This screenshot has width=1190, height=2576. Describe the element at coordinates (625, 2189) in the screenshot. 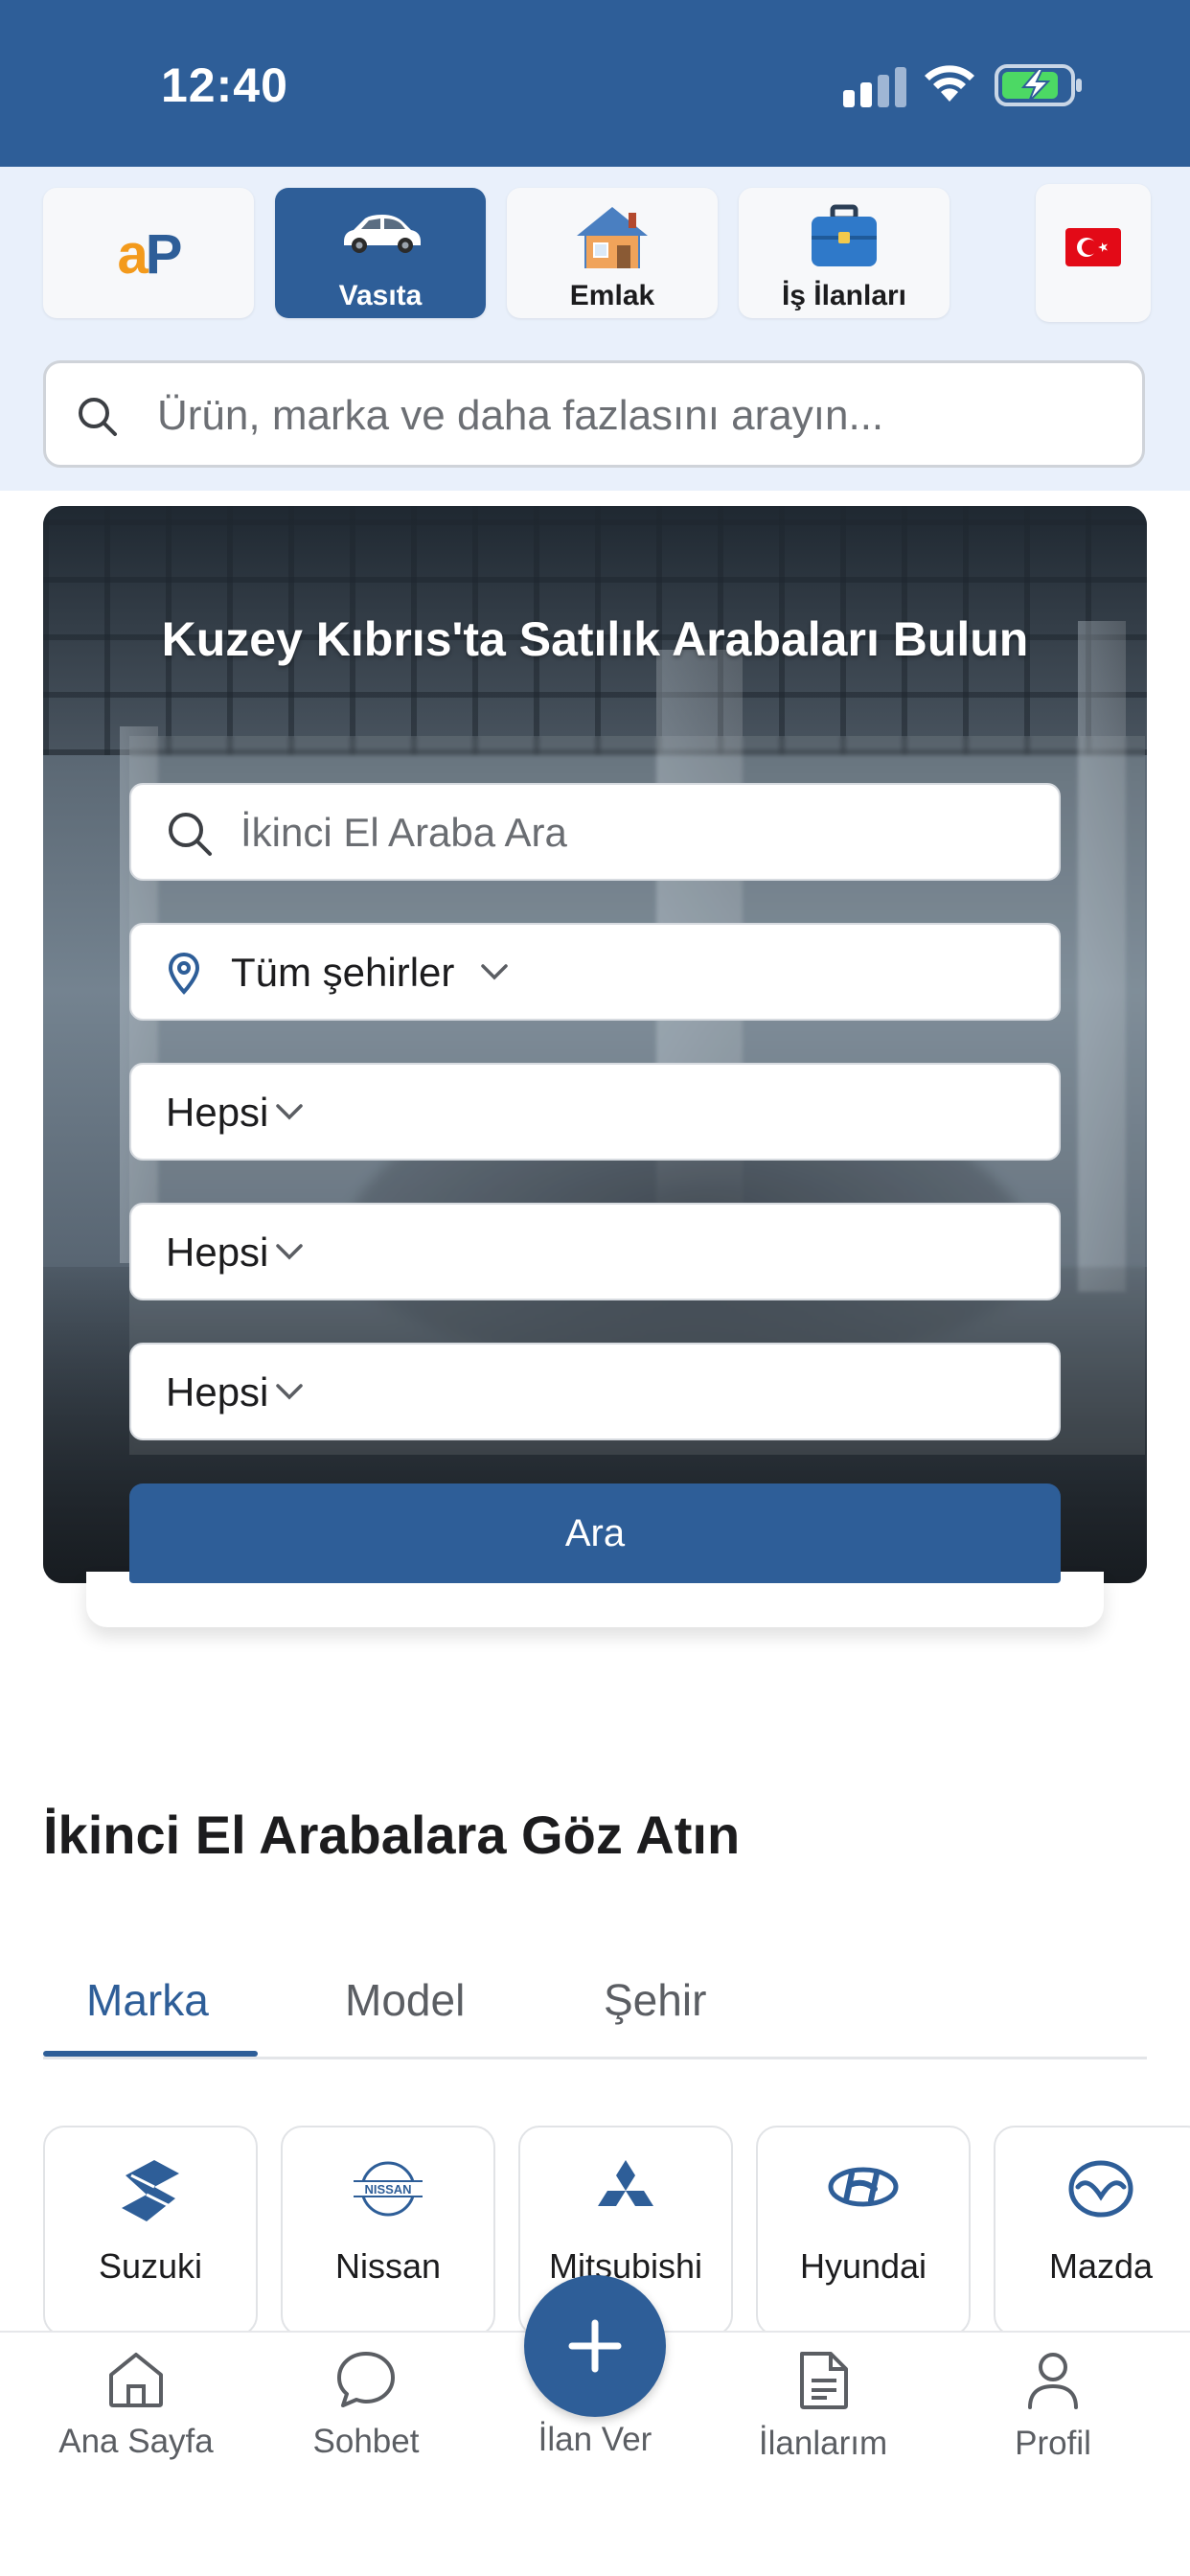

I see `mitsubishi-logo-icon` at that location.